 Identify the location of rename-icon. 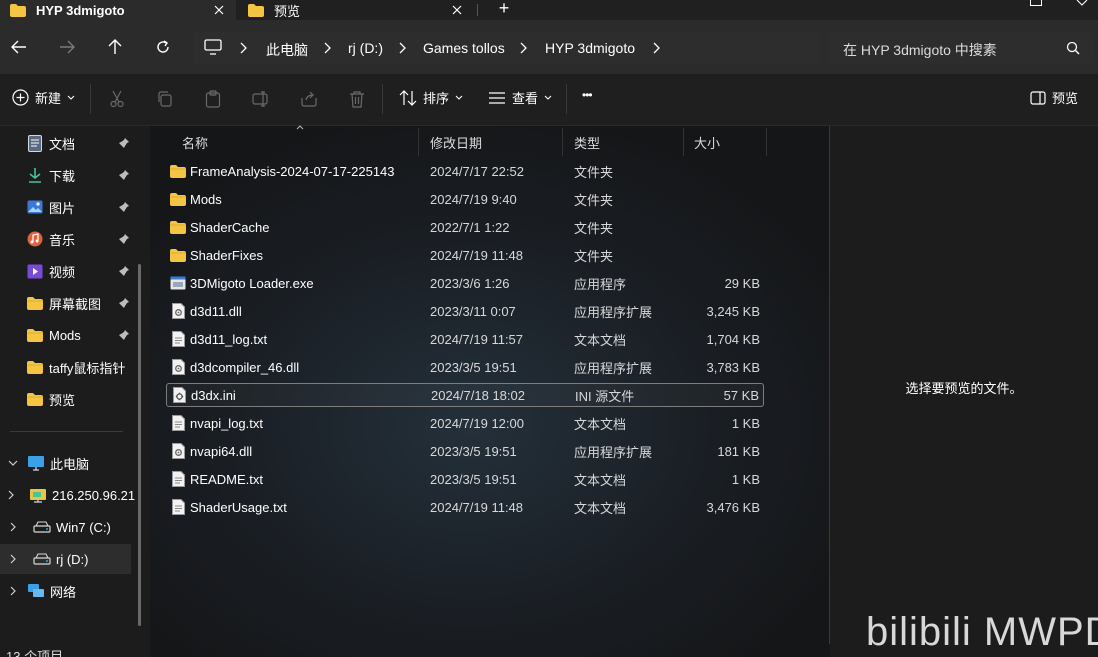
(261, 99).